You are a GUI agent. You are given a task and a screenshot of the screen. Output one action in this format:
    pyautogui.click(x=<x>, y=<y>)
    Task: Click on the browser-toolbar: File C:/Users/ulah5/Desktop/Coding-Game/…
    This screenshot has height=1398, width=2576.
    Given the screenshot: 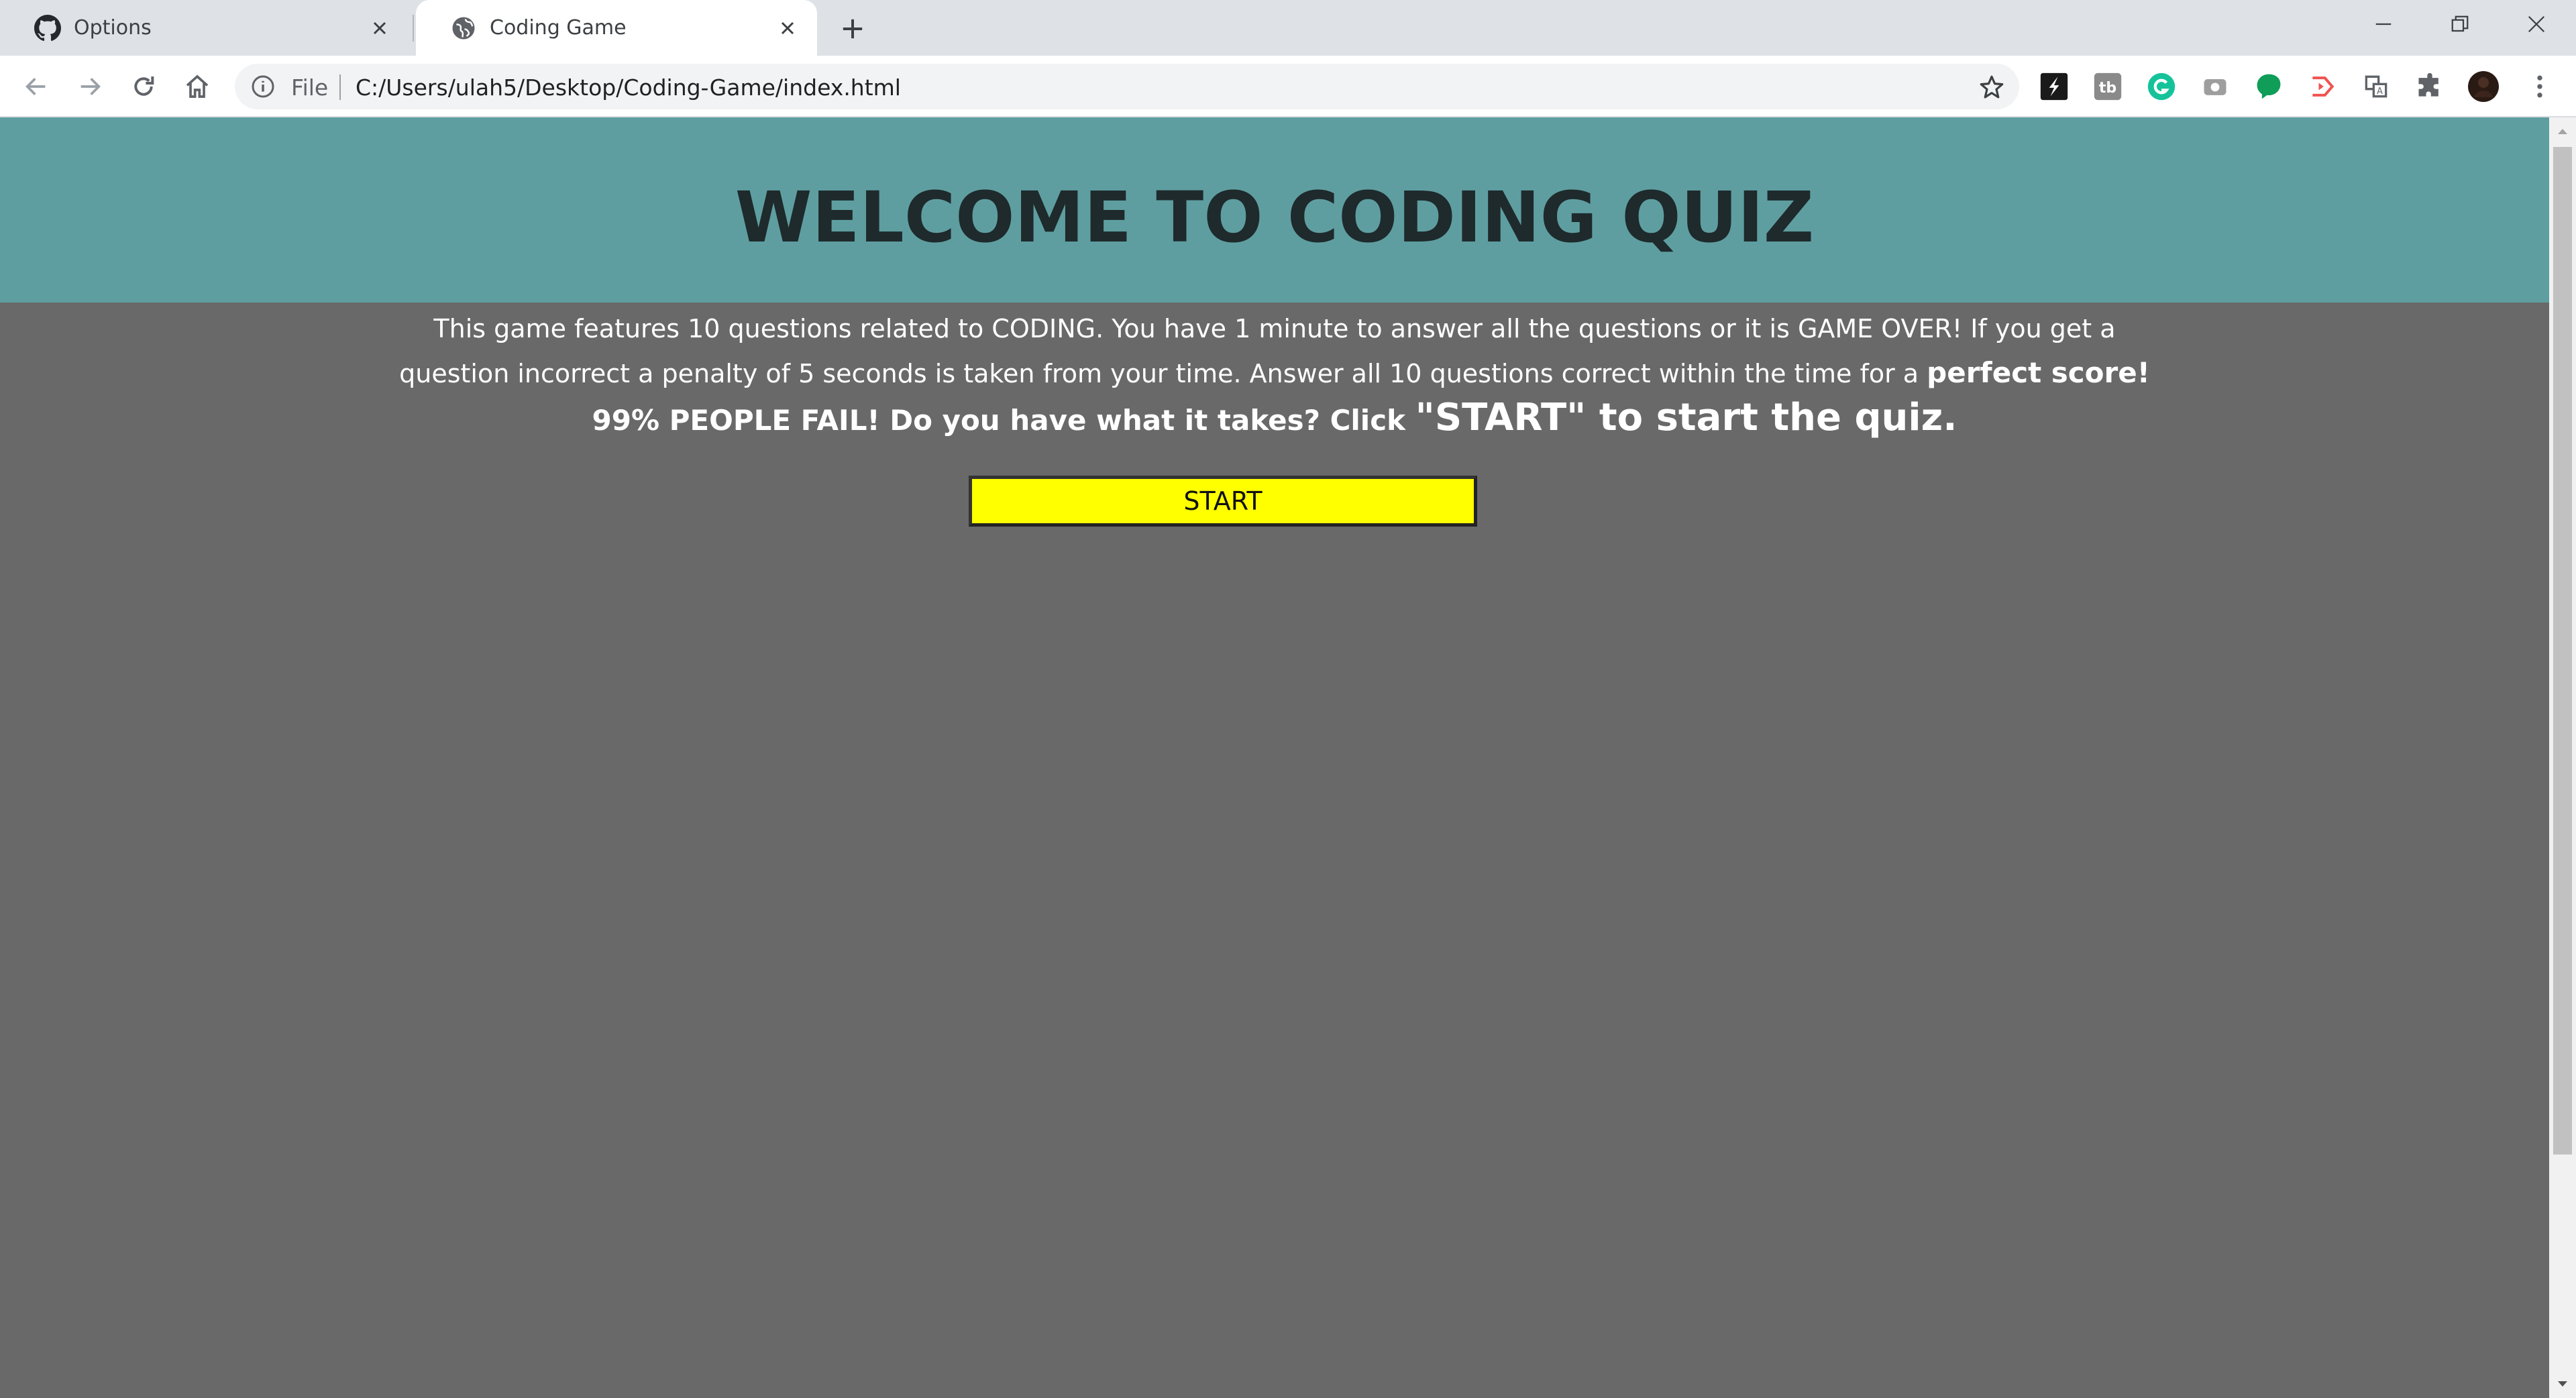 What is the action you would take?
    pyautogui.click(x=1288, y=86)
    